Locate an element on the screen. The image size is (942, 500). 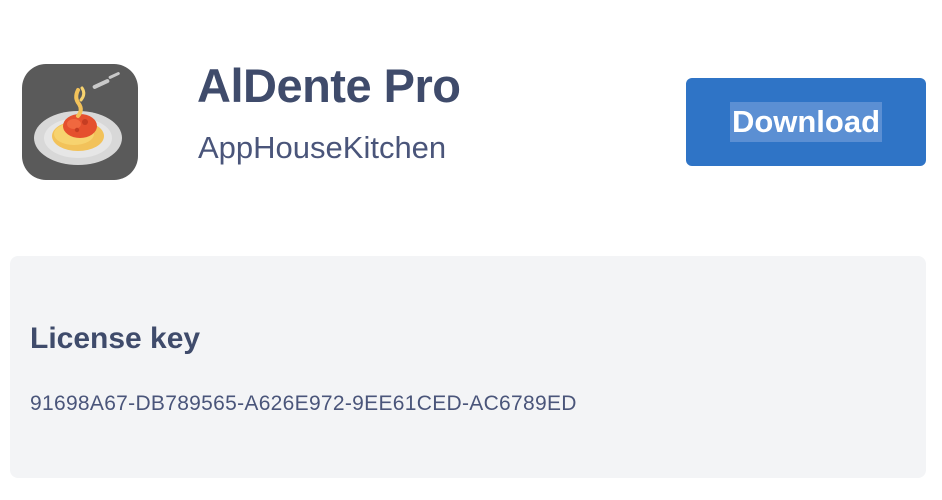
download-button-label: Download is located at coordinates (806, 122).